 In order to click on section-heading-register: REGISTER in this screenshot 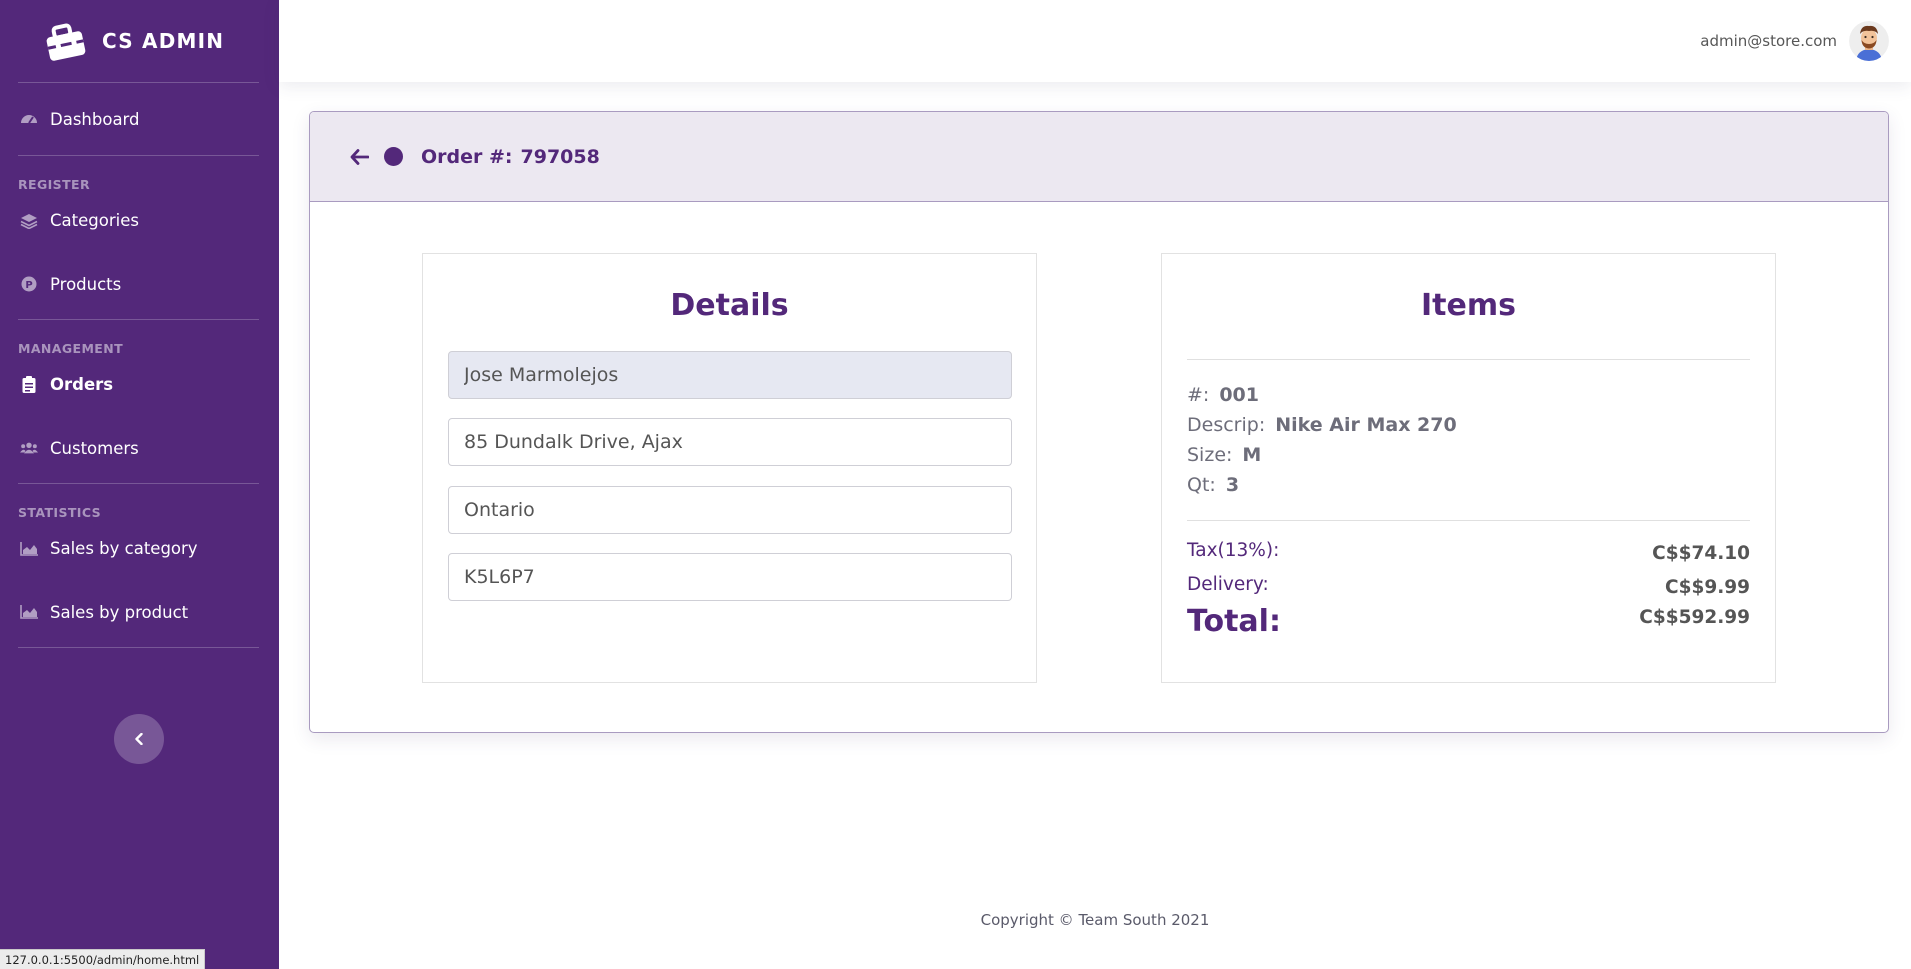, I will do `click(54, 184)`.